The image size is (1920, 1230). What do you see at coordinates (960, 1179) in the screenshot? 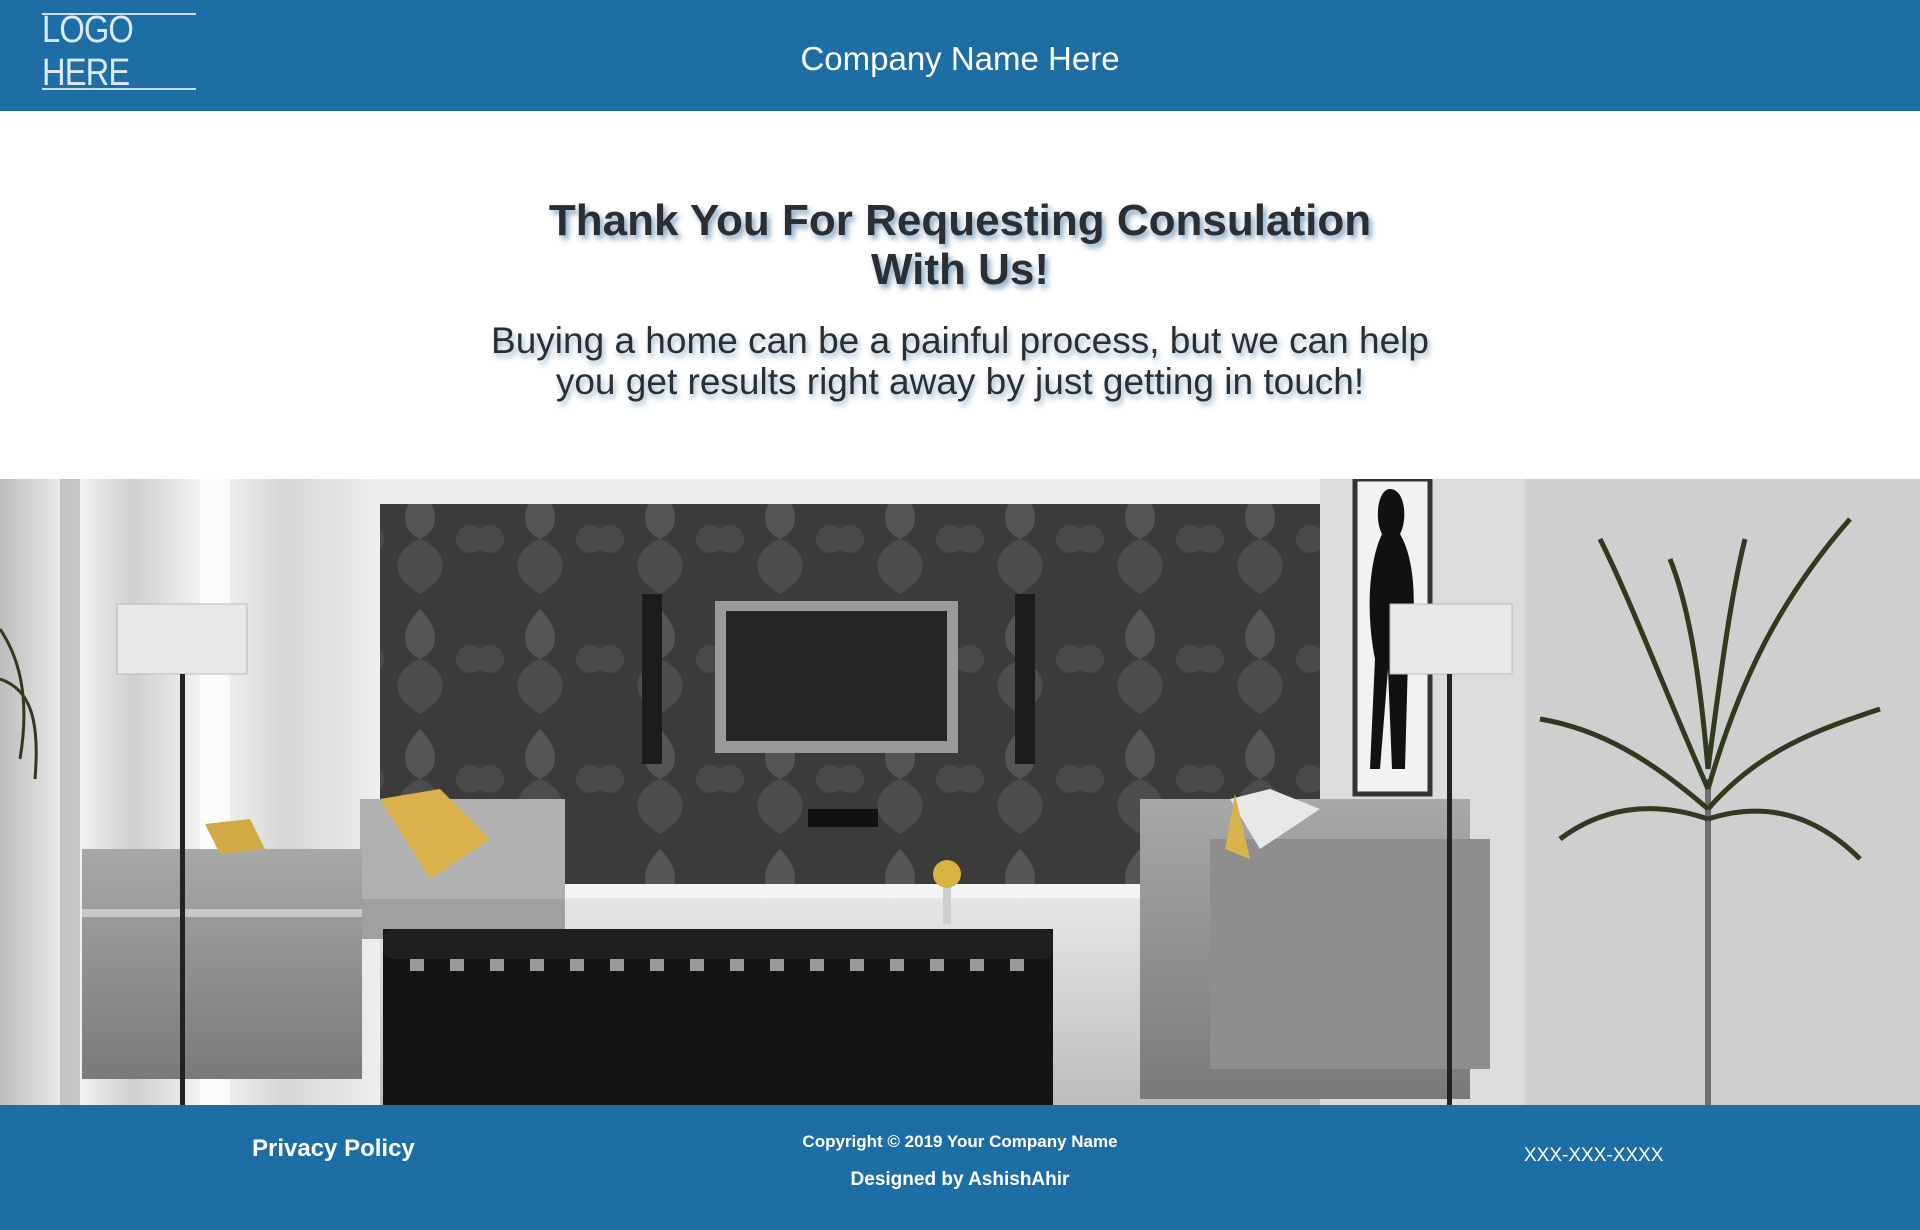
I see `designed-by-text: Designed by AshishAhir` at bounding box center [960, 1179].